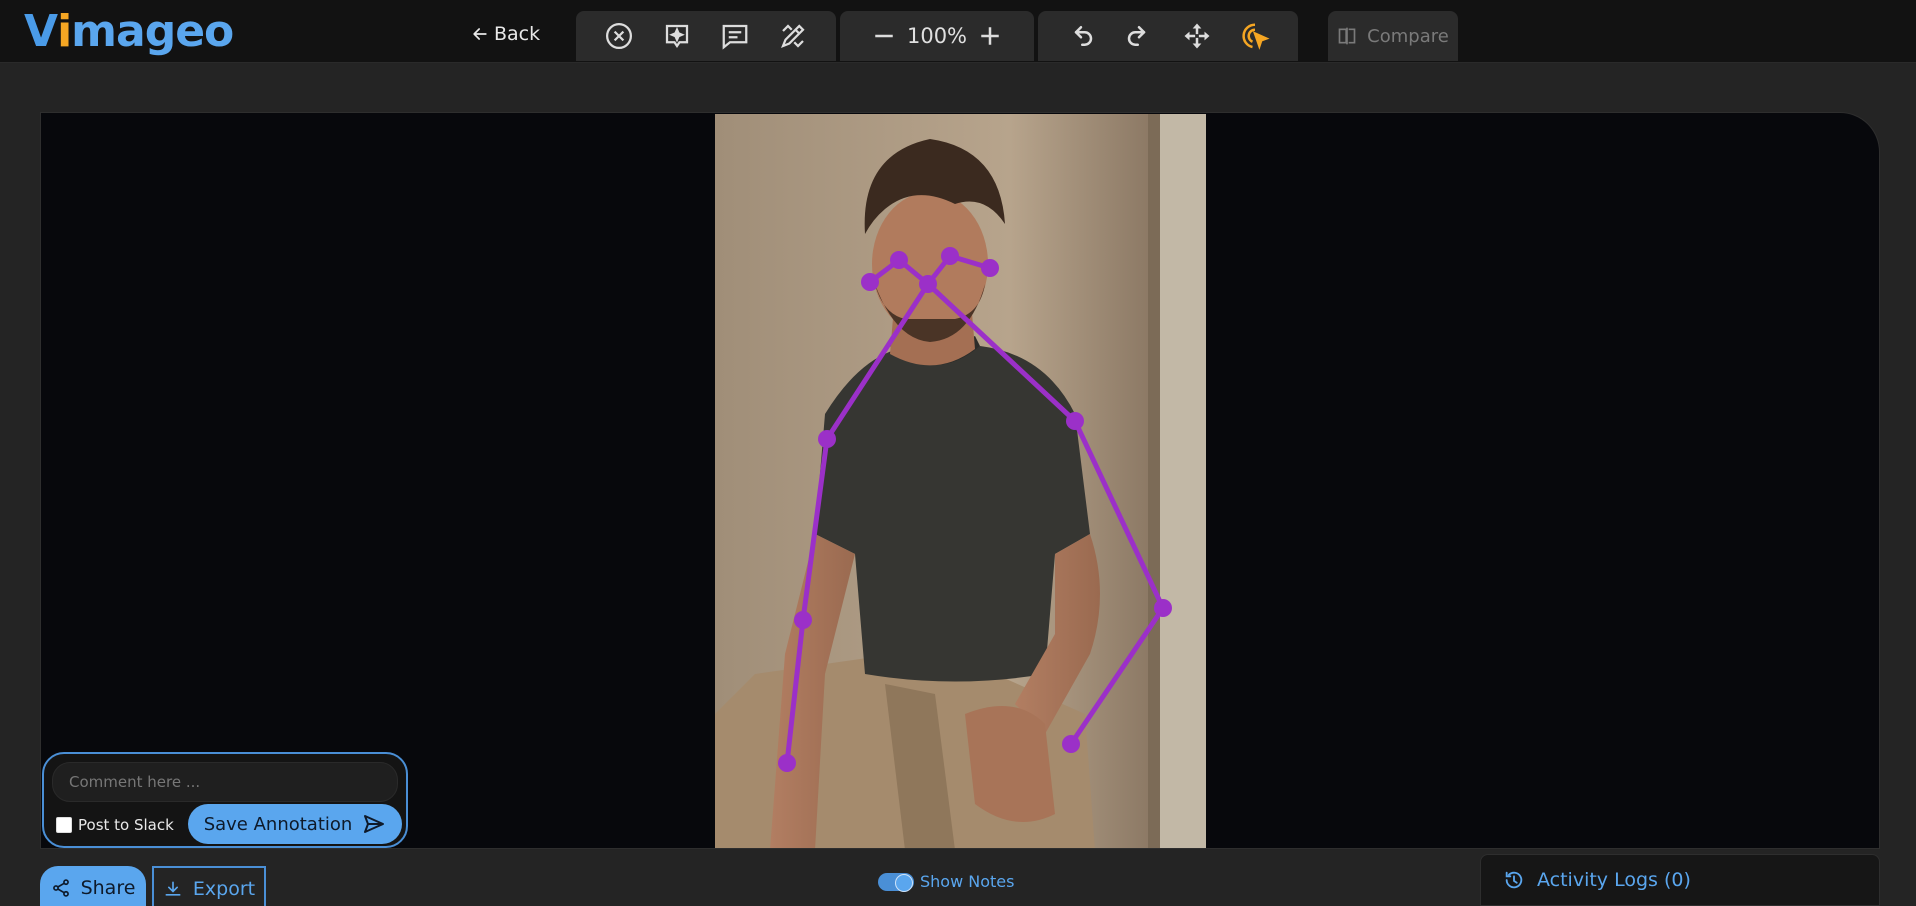 The height and width of the screenshot is (906, 1916). What do you see at coordinates (1614, 880) in the screenshot?
I see `activity-logs-label: Activity Logs (0)` at bounding box center [1614, 880].